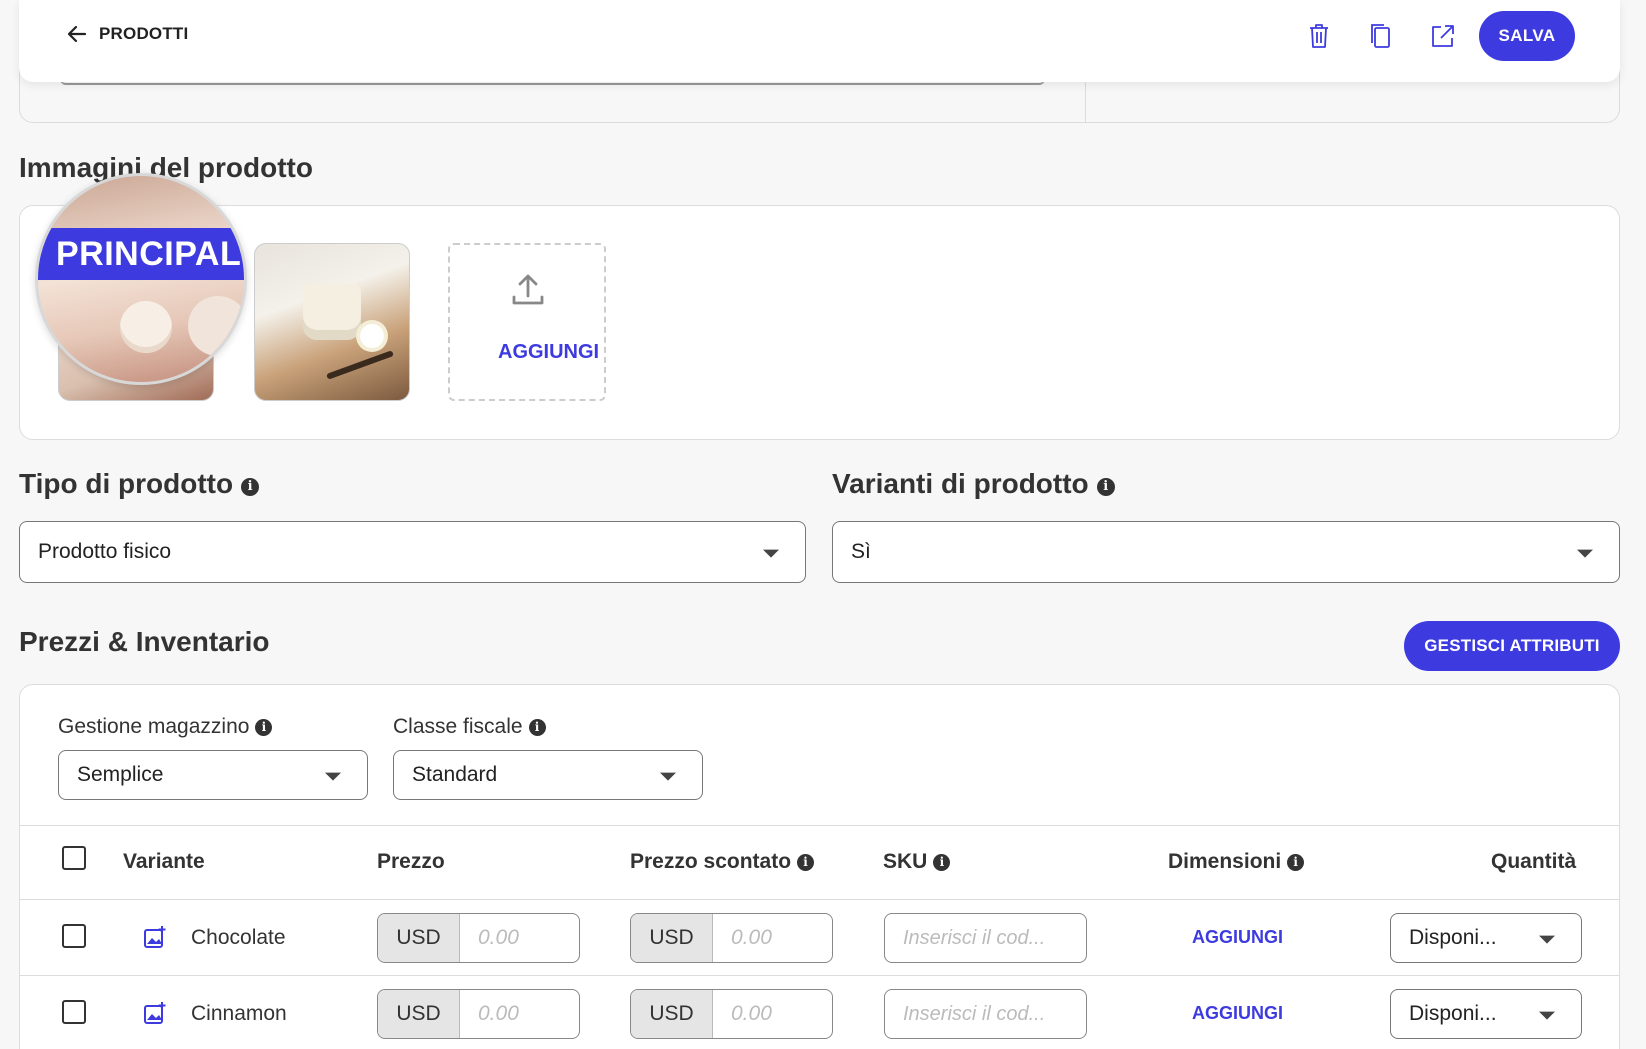 Image resolution: width=1646 pixels, height=1049 pixels. I want to click on product-type-title-text: Tipo di prodotto, so click(126, 483).